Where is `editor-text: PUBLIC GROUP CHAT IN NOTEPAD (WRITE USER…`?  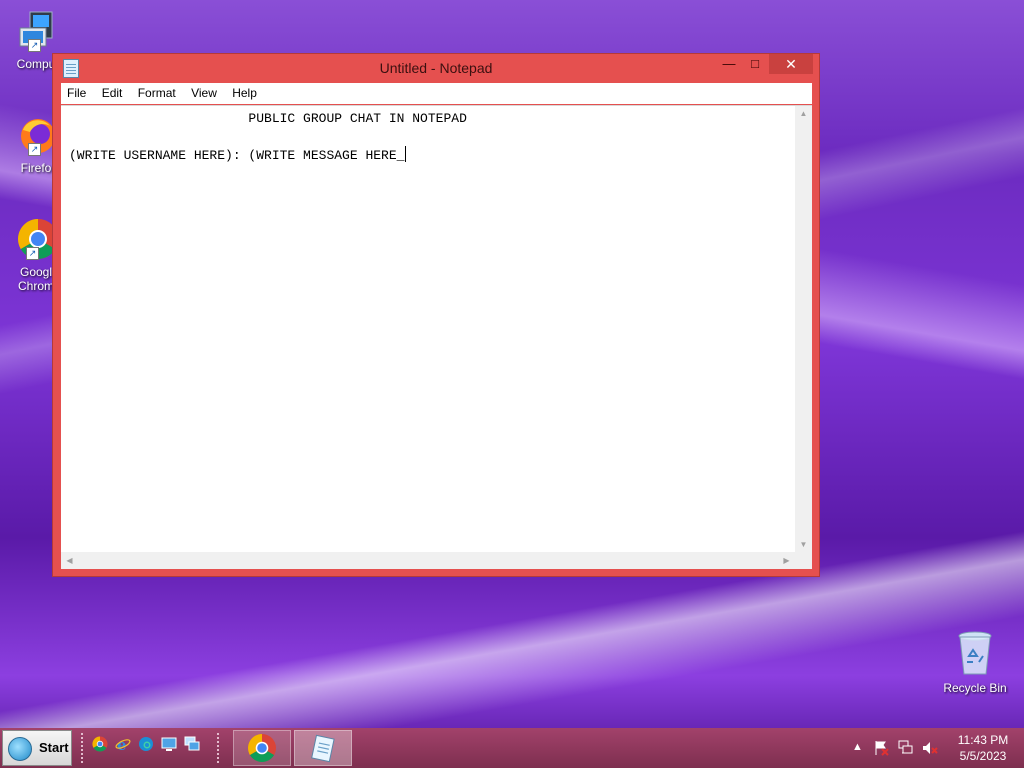 editor-text: PUBLIC GROUP CHAT IN NOTEPAD (WRITE USER… is located at coordinates (268, 137).